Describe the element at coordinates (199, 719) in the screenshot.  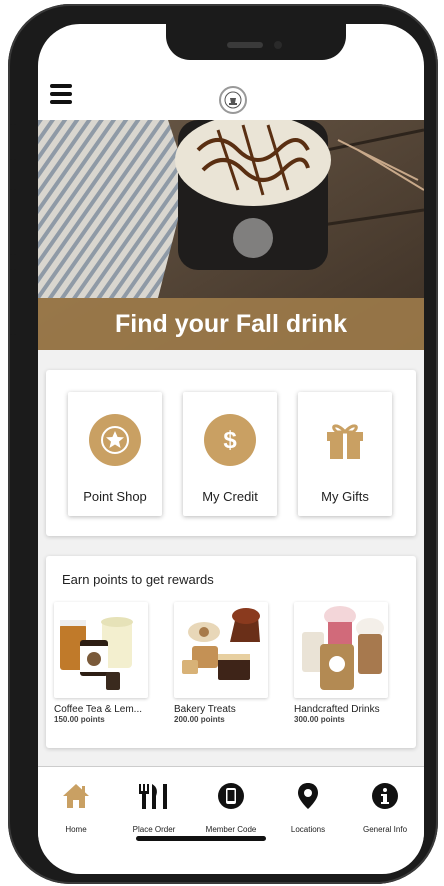
I see `reward-points: 200.00 points` at that location.